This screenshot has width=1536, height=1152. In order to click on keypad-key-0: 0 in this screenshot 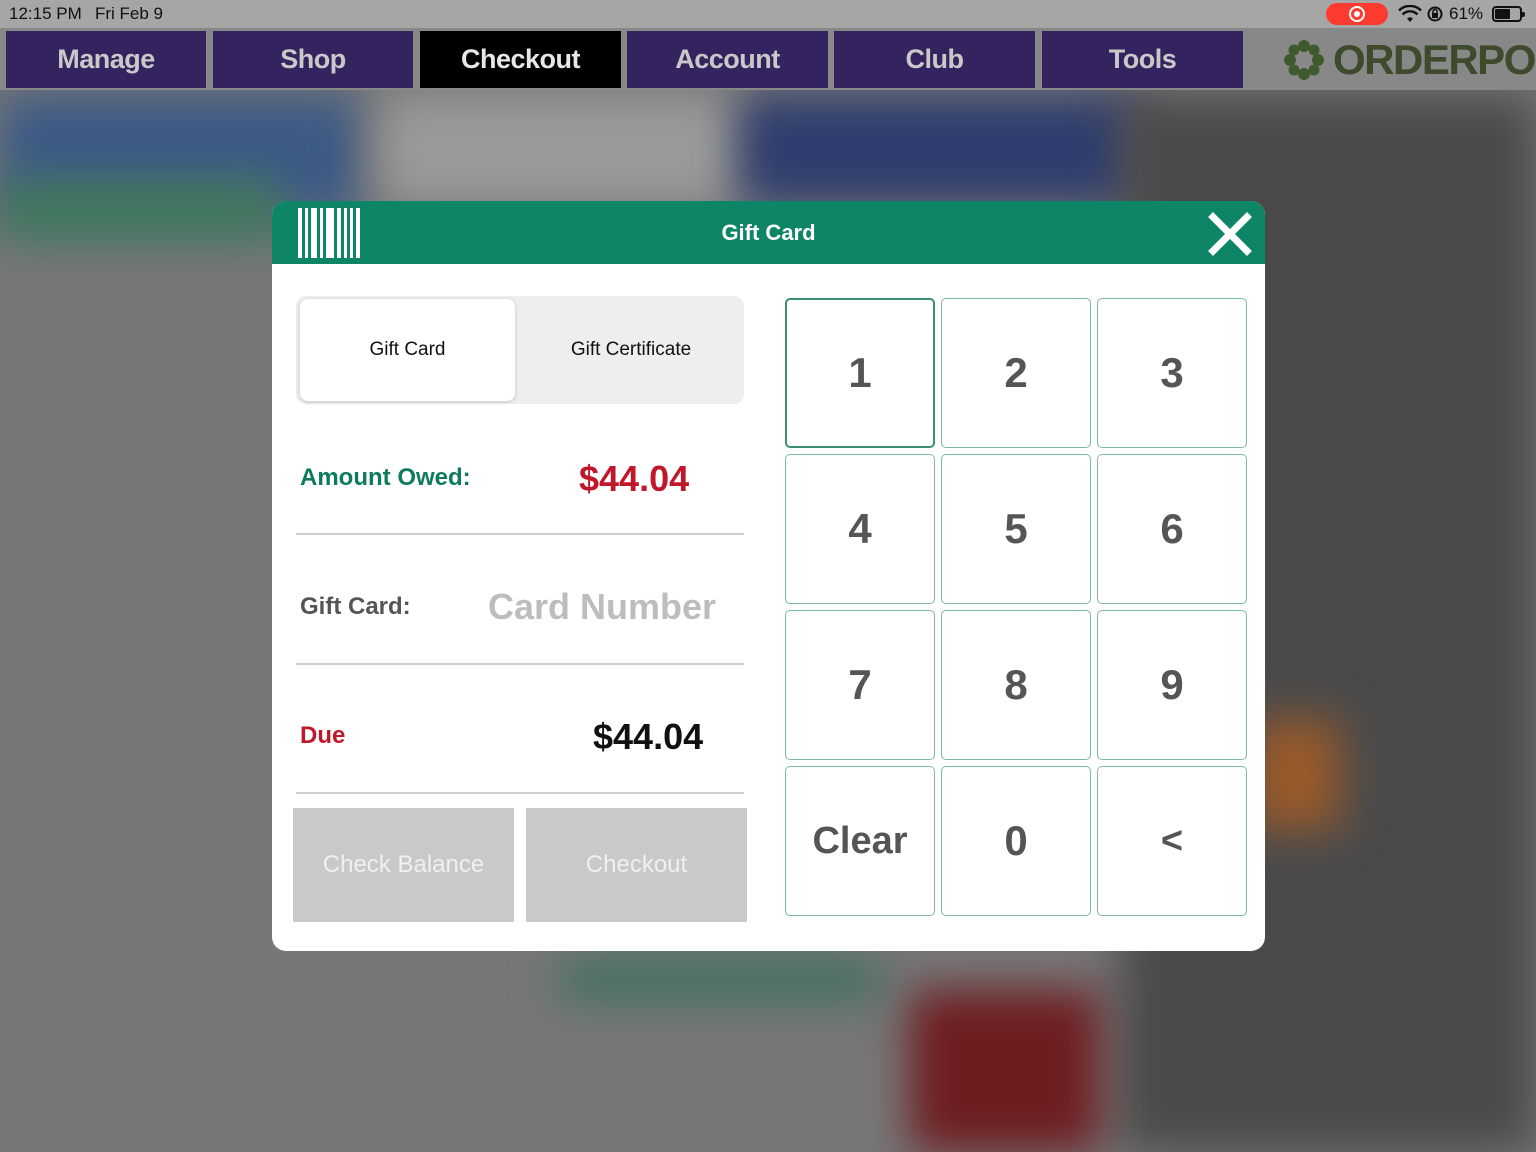, I will do `click(1016, 841)`.